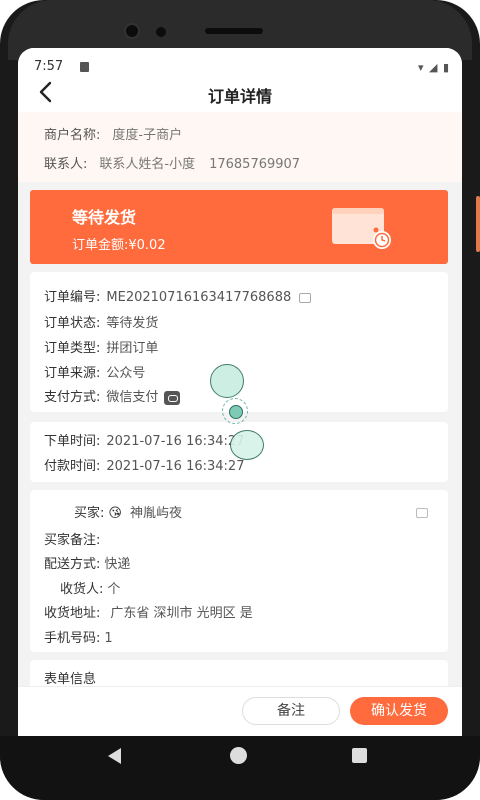  What do you see at coordinates (108, 638) in the screenshot?
I see `phone-value: 1` at bounding box center [108, 638].